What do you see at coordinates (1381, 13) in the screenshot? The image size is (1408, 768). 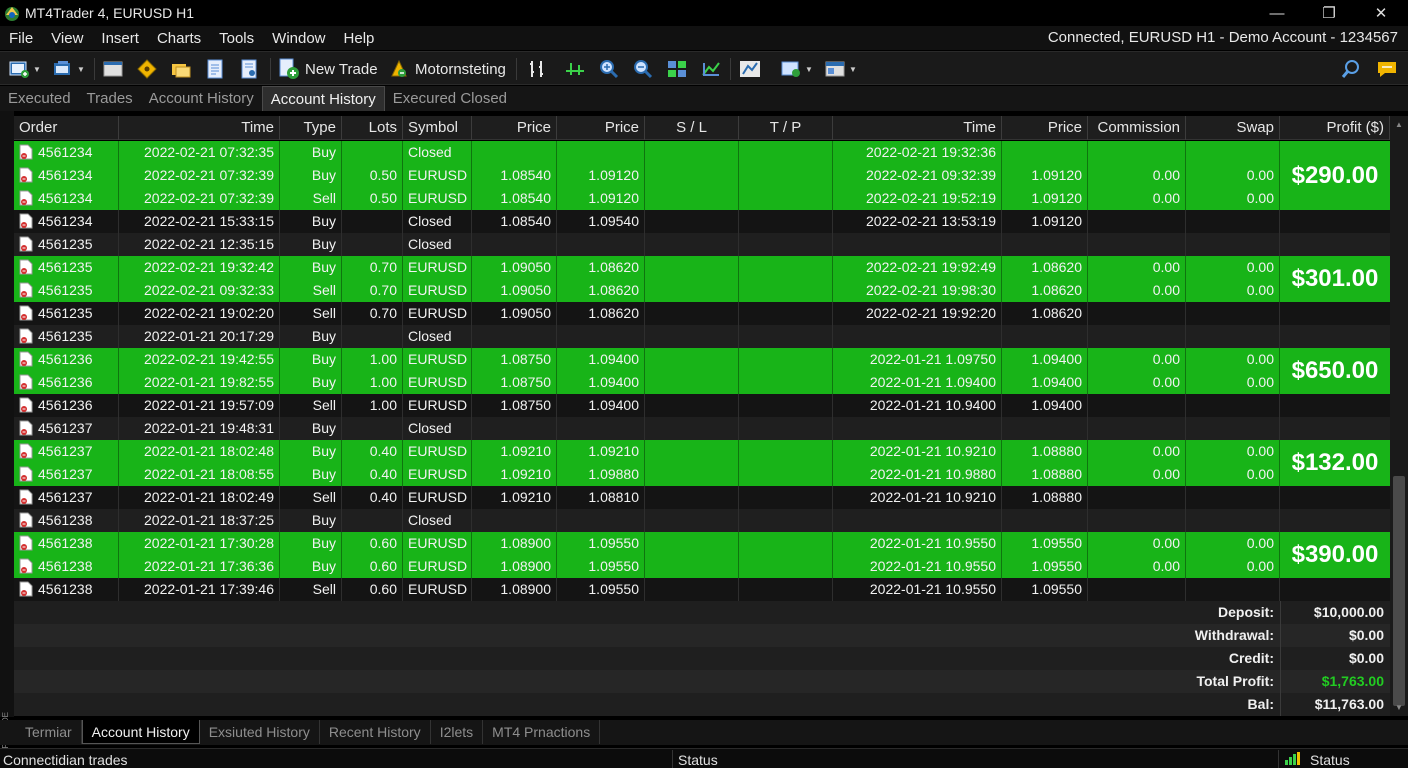 I see `close-button: ✕` at bounding box center [1381, 13].